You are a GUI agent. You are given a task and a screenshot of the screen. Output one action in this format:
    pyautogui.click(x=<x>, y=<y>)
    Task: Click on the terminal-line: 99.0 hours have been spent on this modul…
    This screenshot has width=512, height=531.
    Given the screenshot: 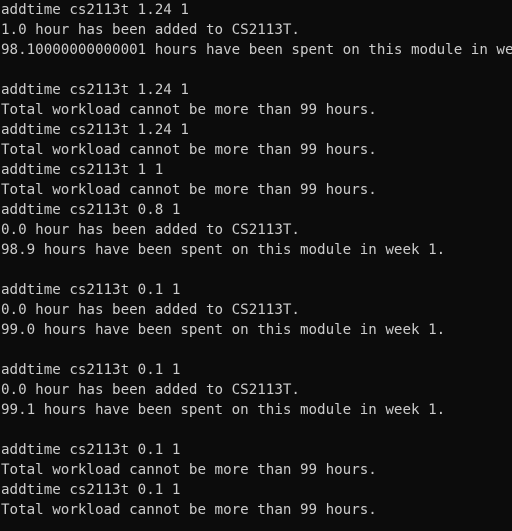 What is the action you would take?
    pyautogui.click(x=223, y=330)
    